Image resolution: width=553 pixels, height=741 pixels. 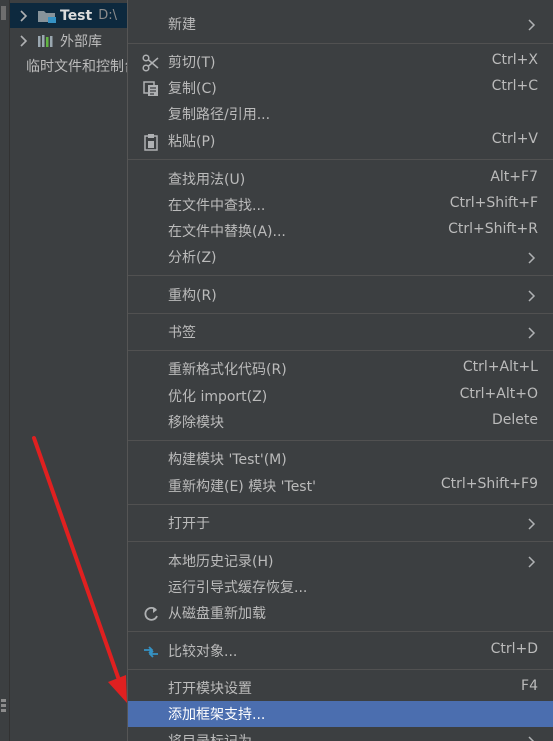 I want to click on menu-item-build-module: 构建模块 'Test'(M), so click(x=340, y=459).